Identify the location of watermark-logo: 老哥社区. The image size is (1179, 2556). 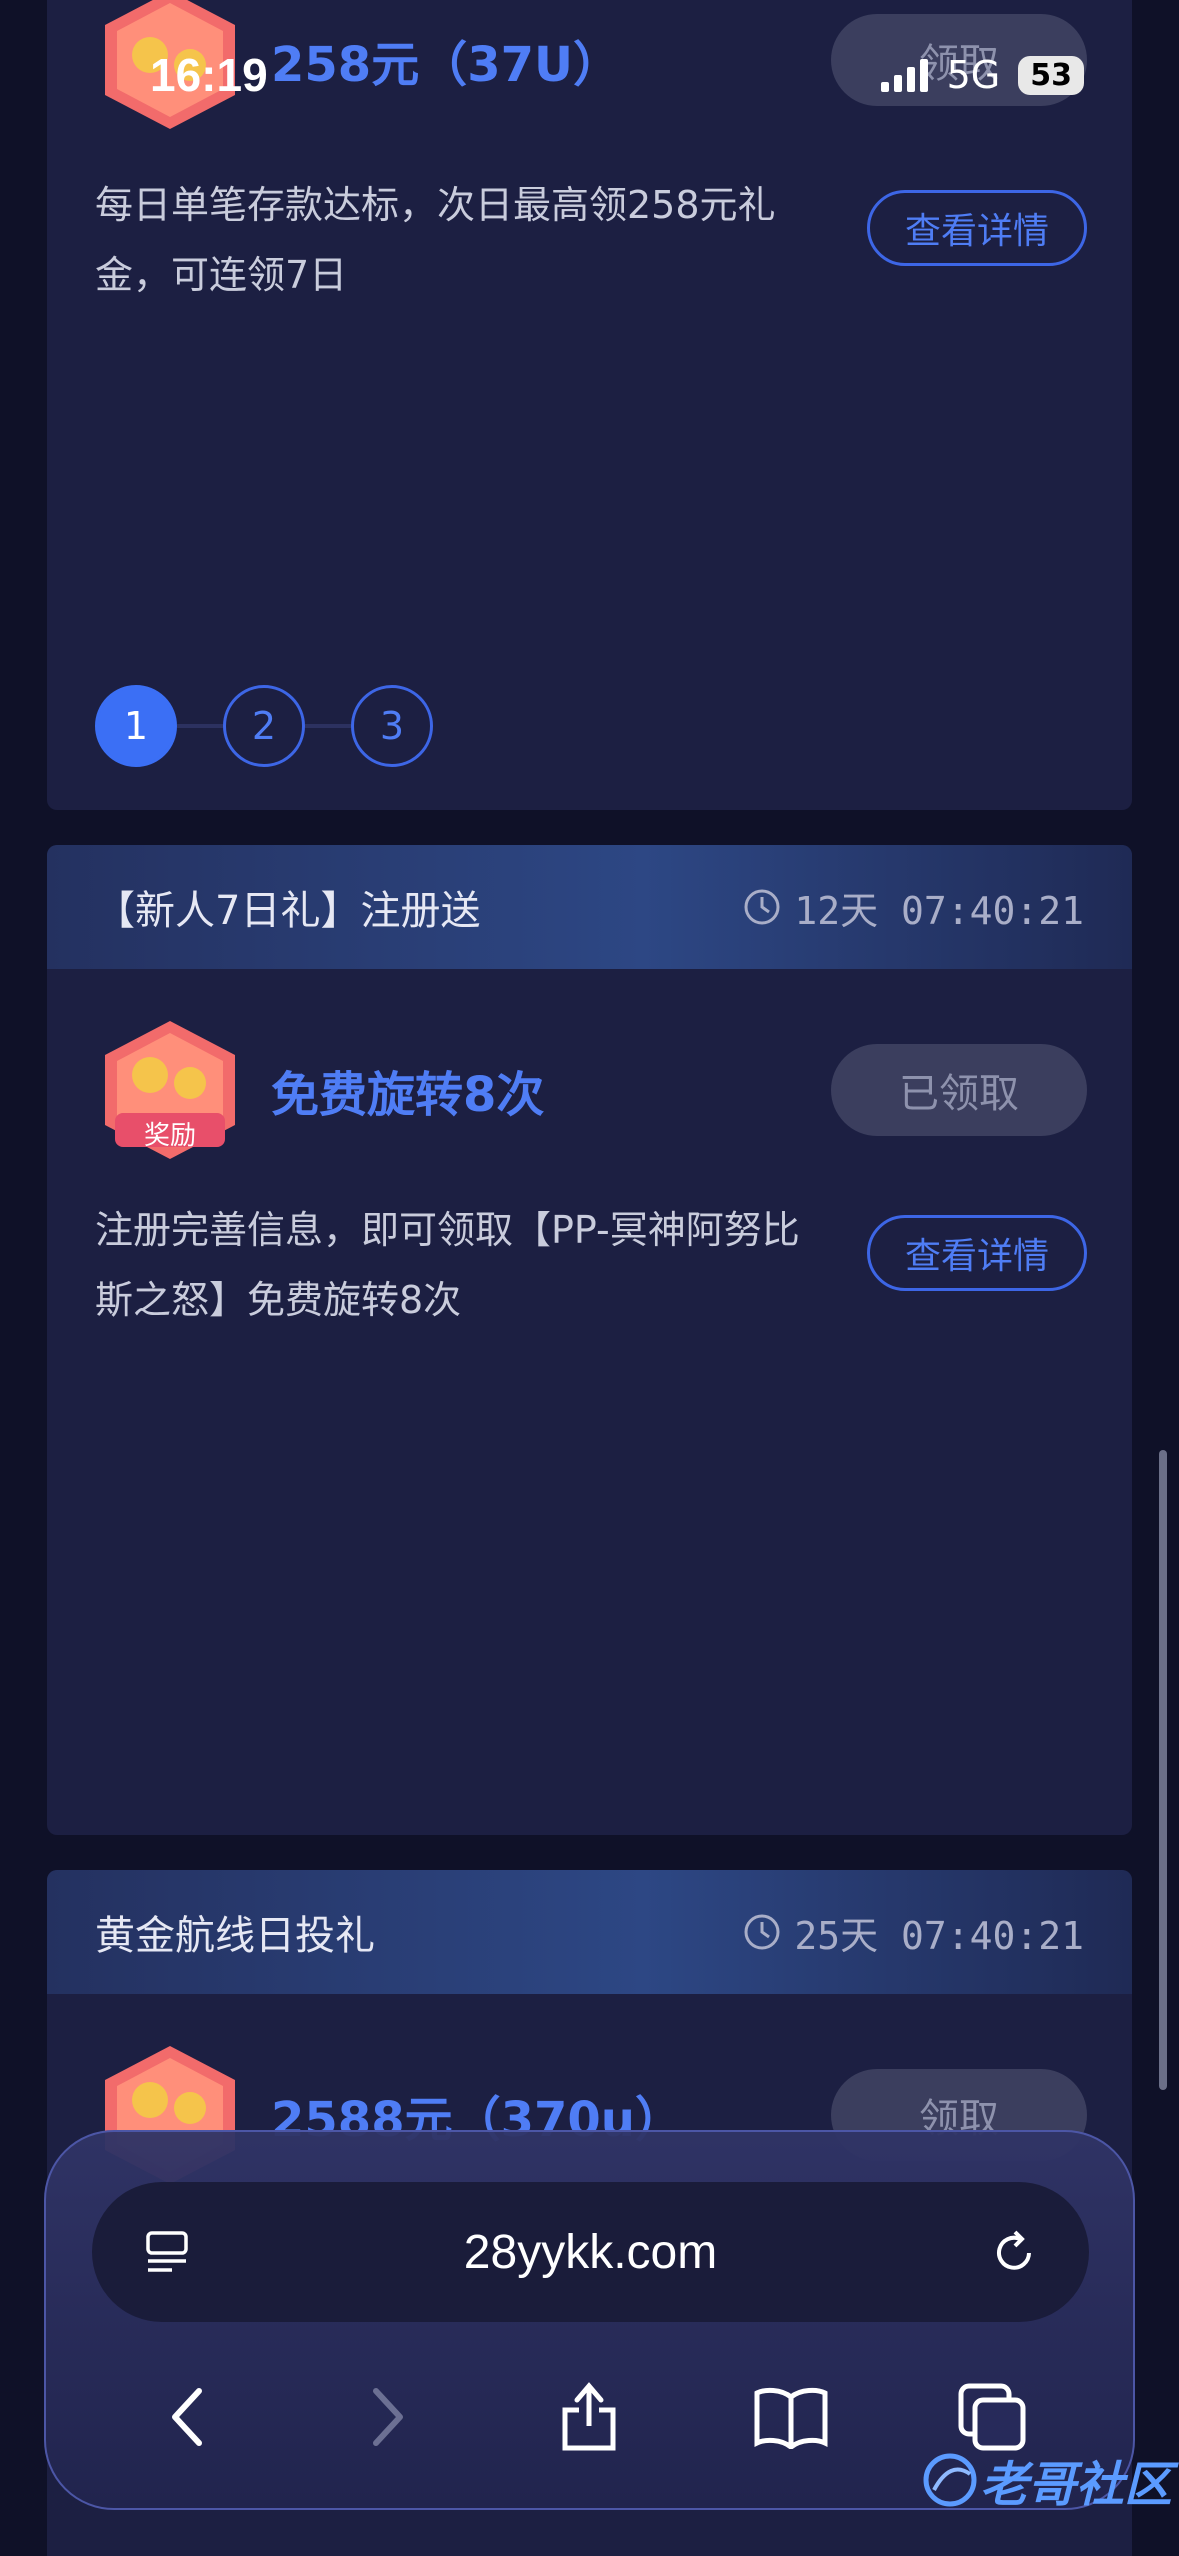
(1046, 2480).